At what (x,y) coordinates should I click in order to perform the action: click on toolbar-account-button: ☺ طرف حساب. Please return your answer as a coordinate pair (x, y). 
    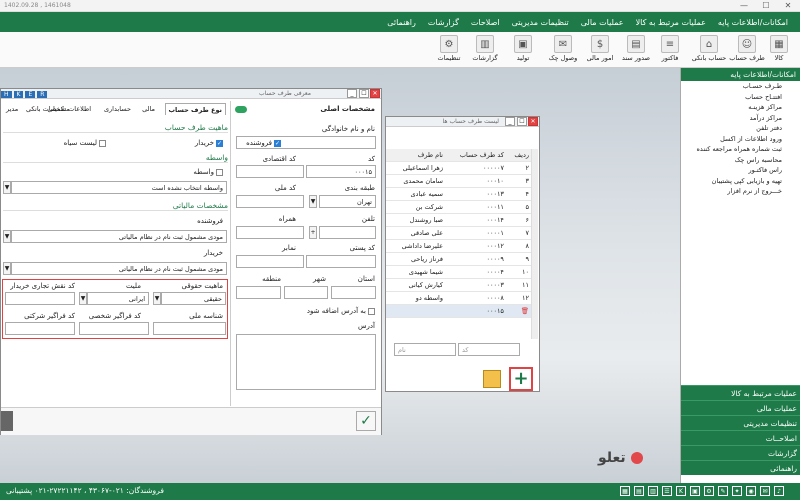
    Looking at the image, I should click on (747, 50).